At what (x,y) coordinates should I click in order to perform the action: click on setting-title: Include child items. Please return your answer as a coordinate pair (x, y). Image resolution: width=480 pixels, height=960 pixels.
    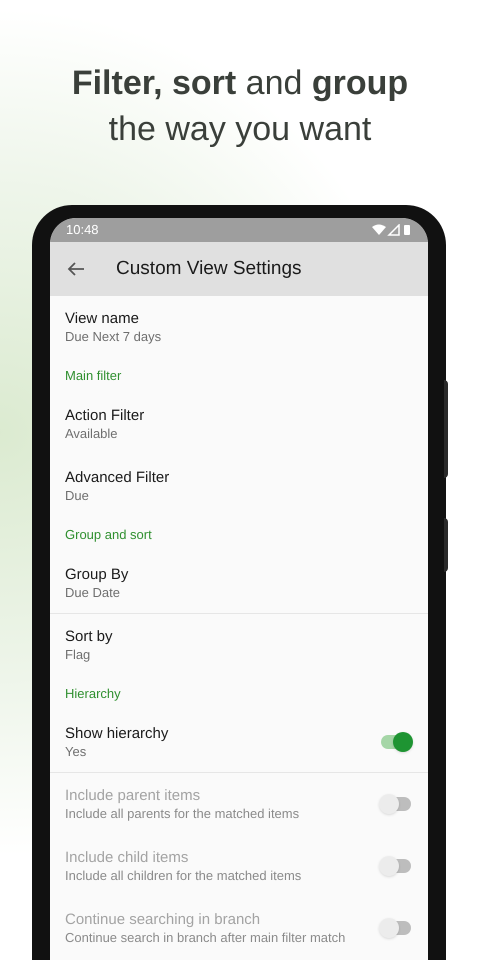
    Looking at the image, I should click on (127, 857).